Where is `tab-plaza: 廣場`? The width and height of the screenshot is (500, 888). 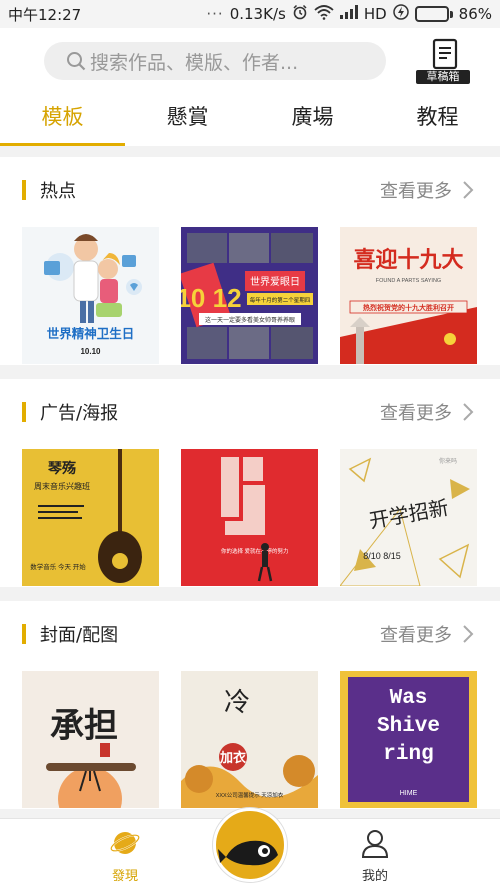
tab-plaza: 廣場 is located at coordinates (312, 120).